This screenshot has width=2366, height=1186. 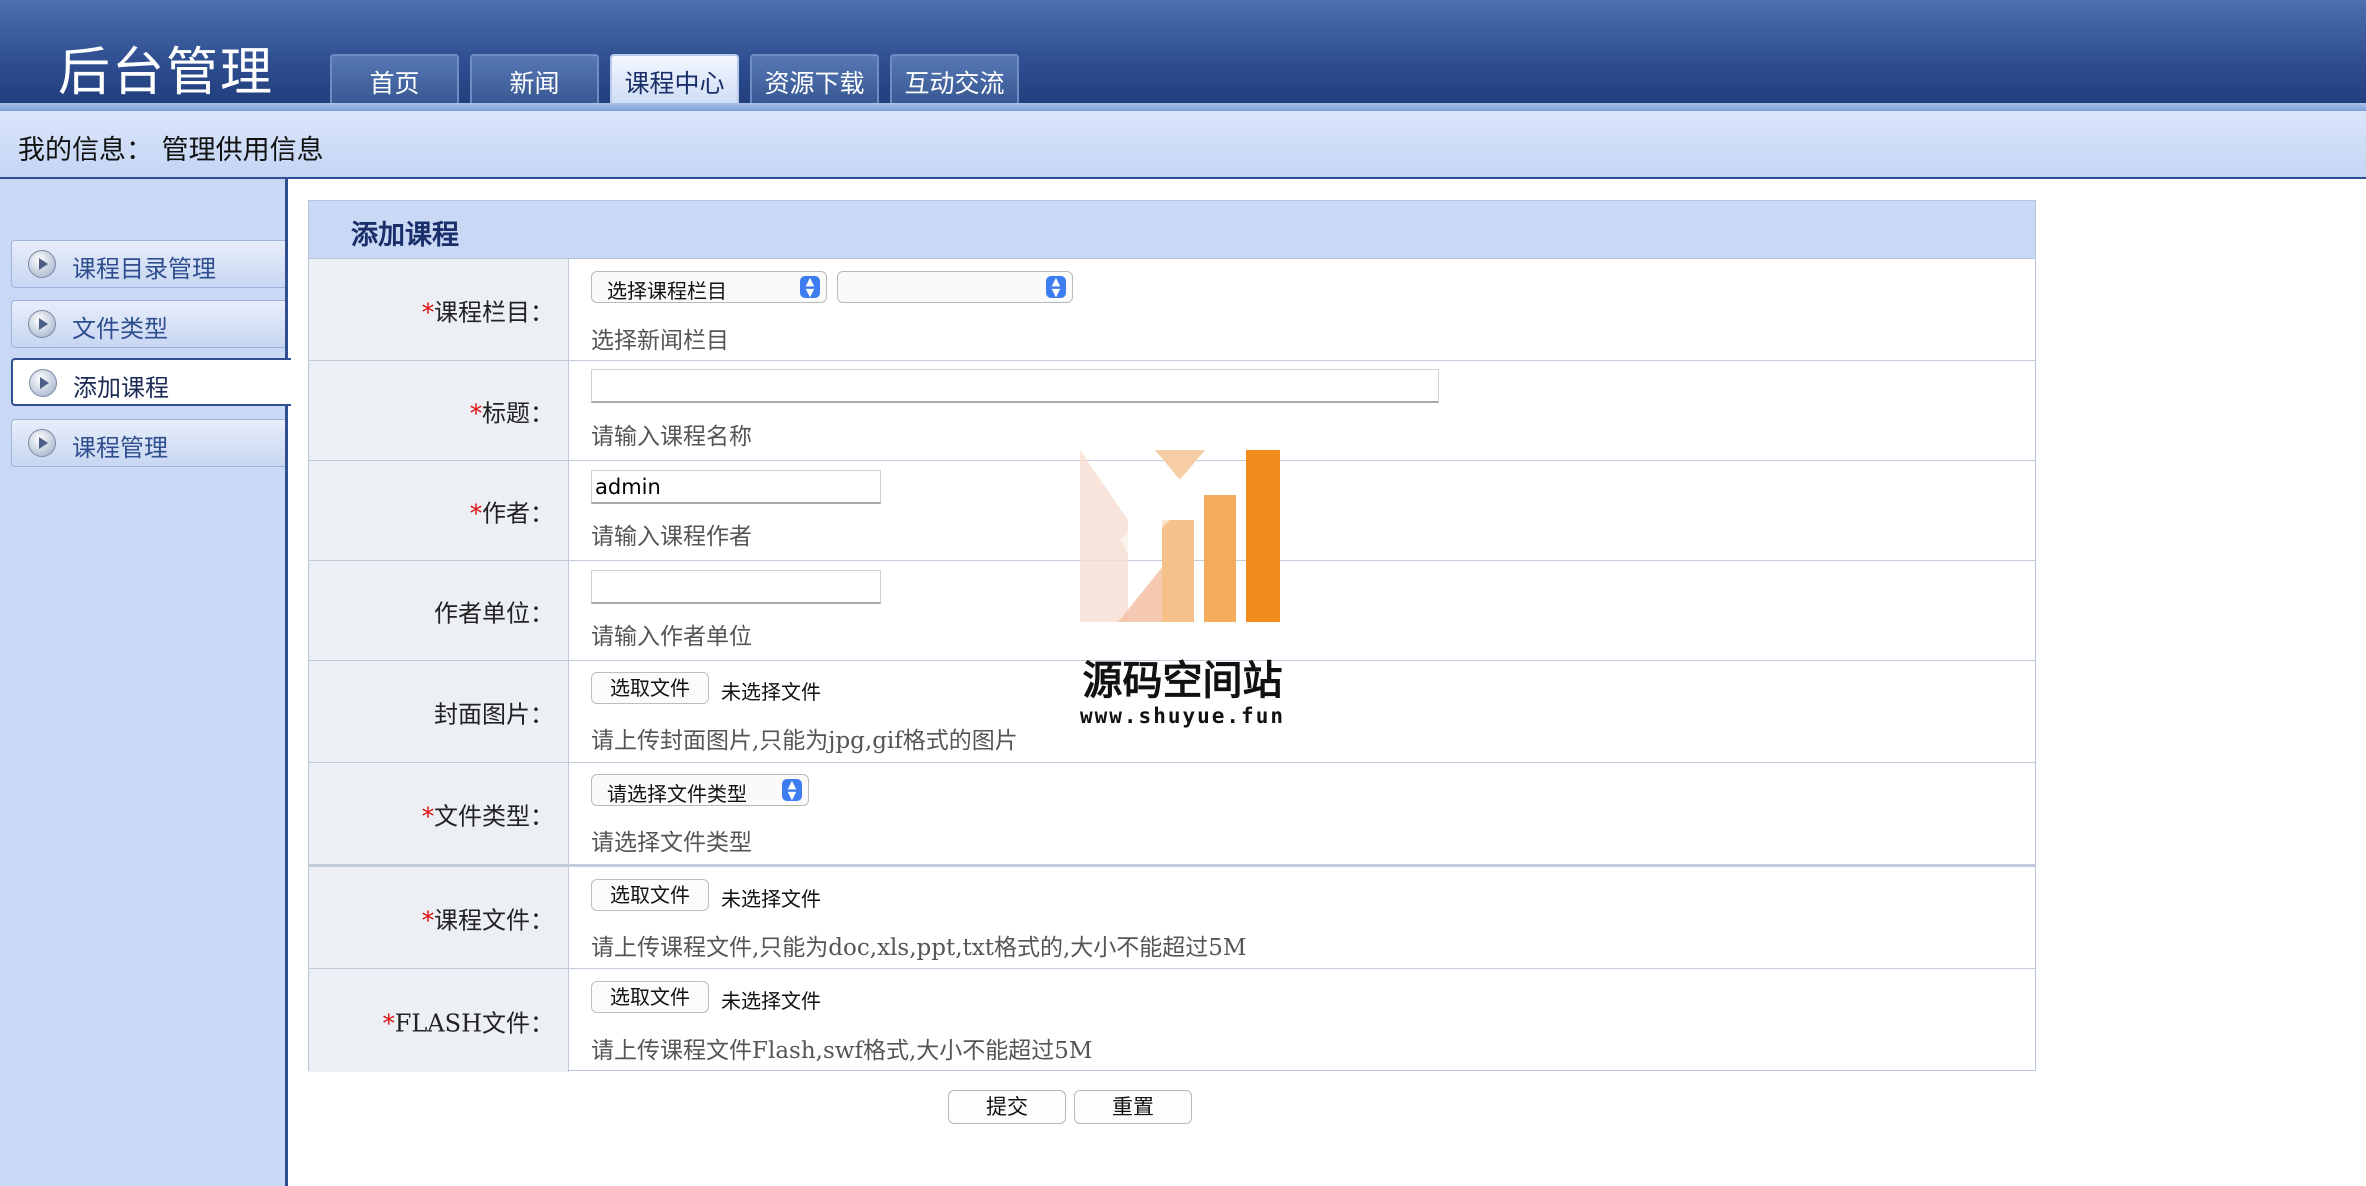 I want to click on app-title: 后台管理, so click(x=166, y=73).